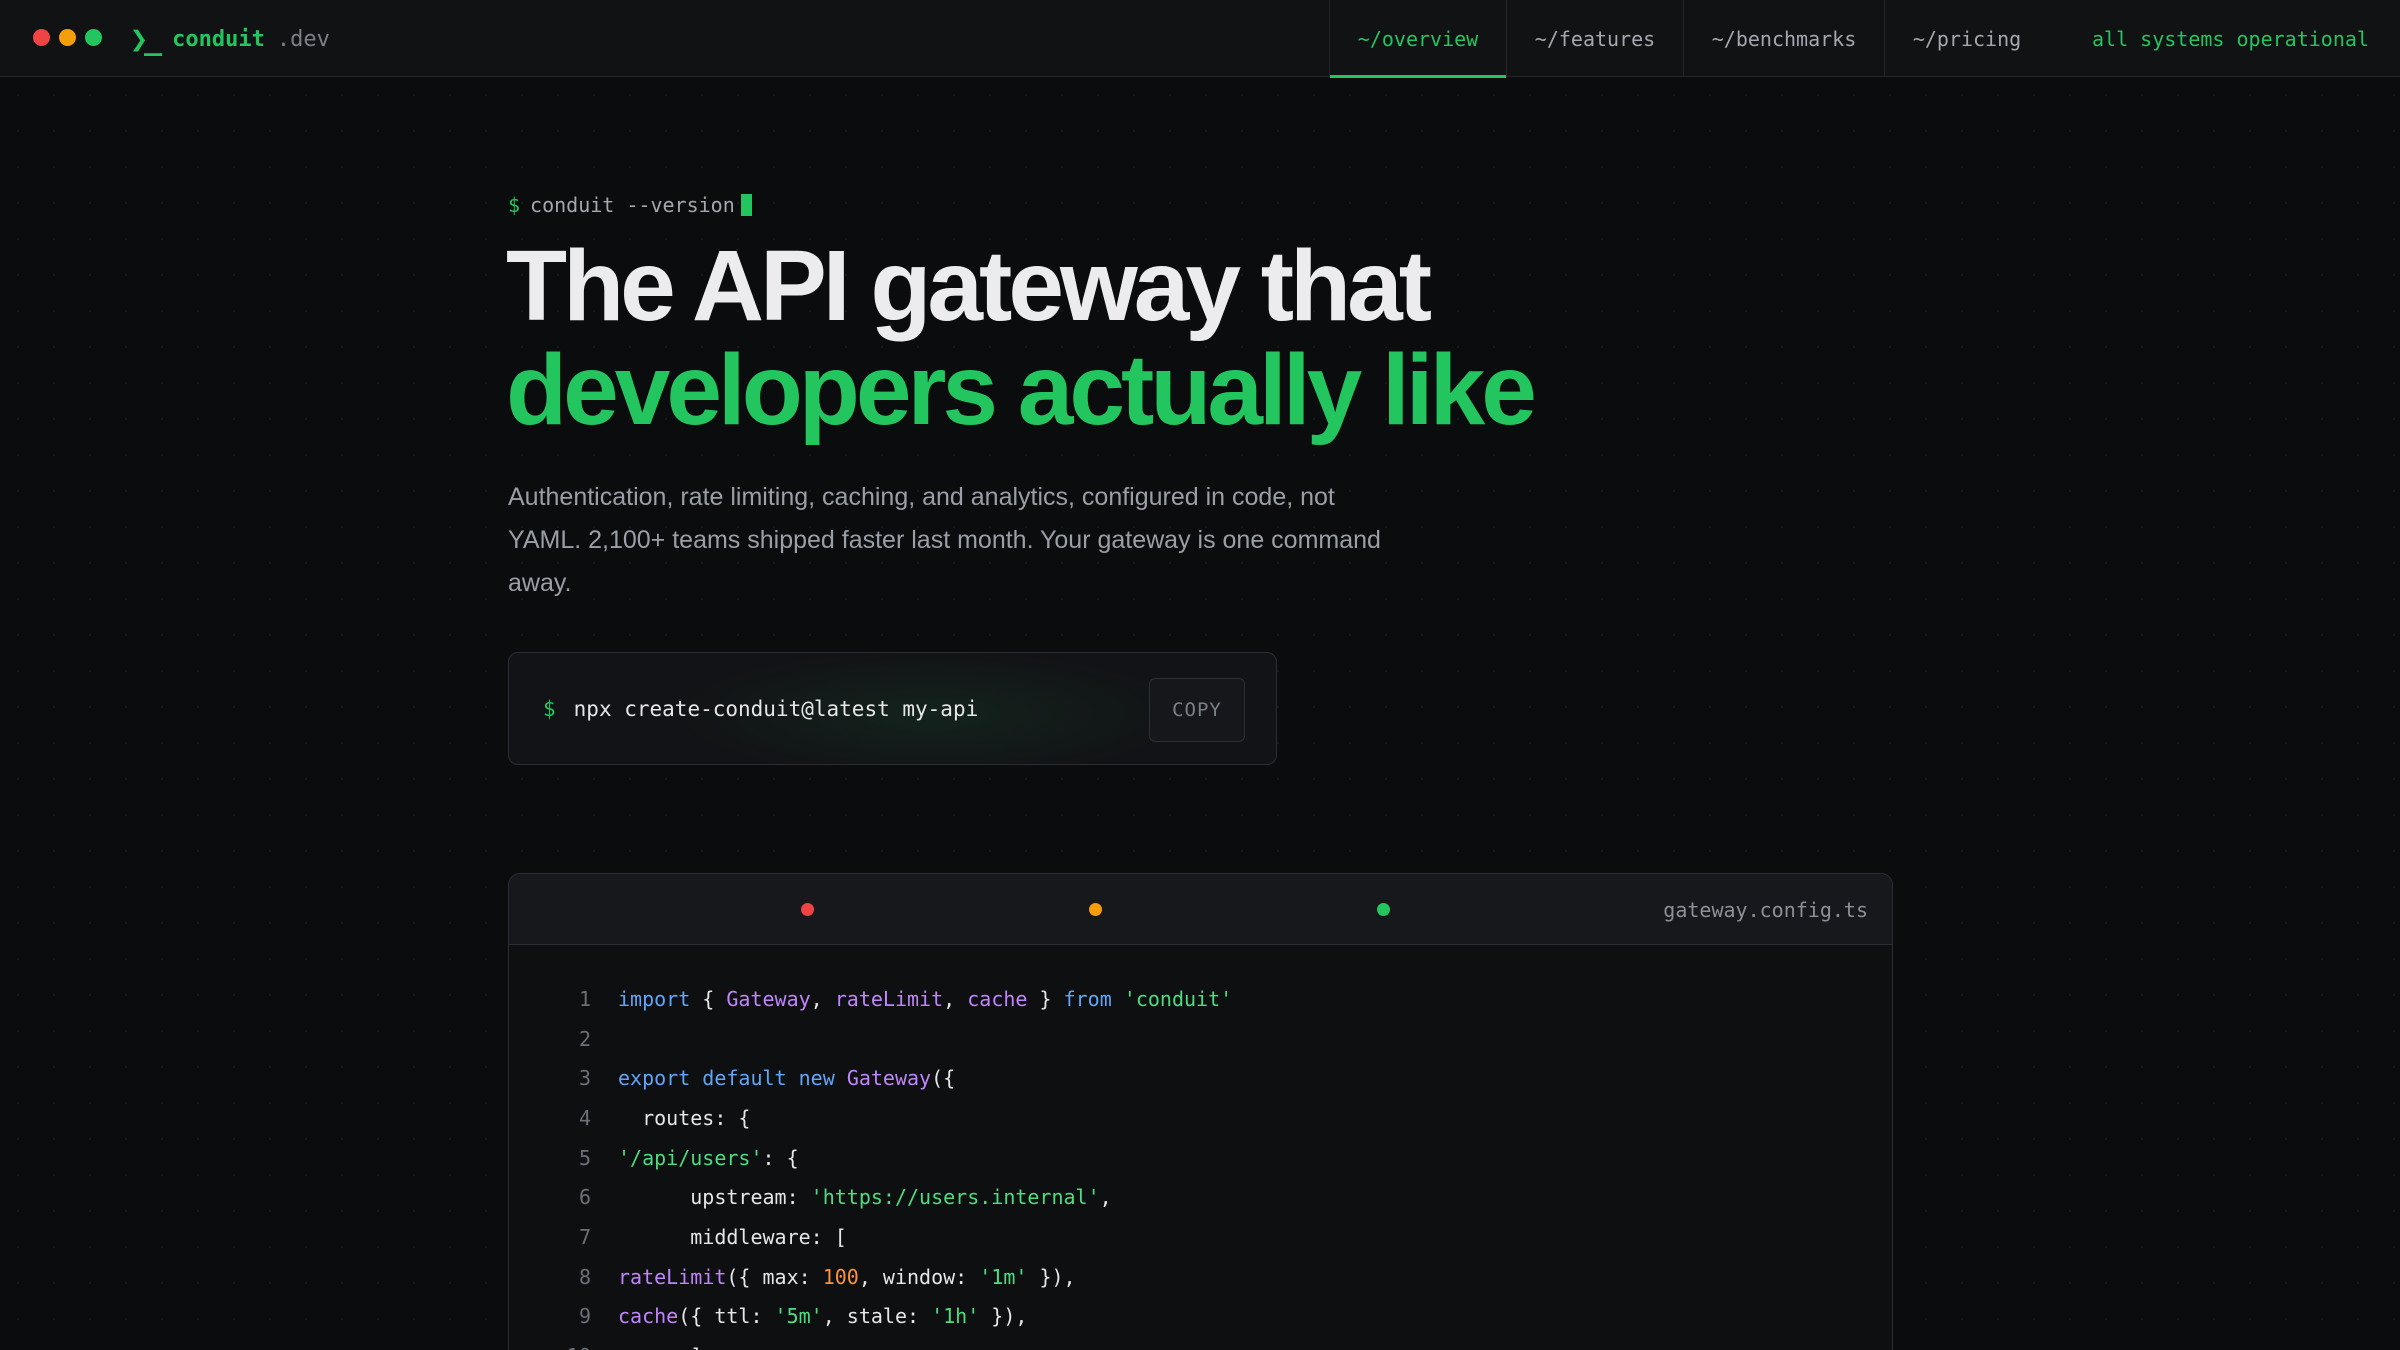 The width and height of the screenshot is (2400, 1350). What do you see at coordinates (2230, 38) in the screenshot?
I see `system-status: all systems operational` at bounding box center [2230, 38].